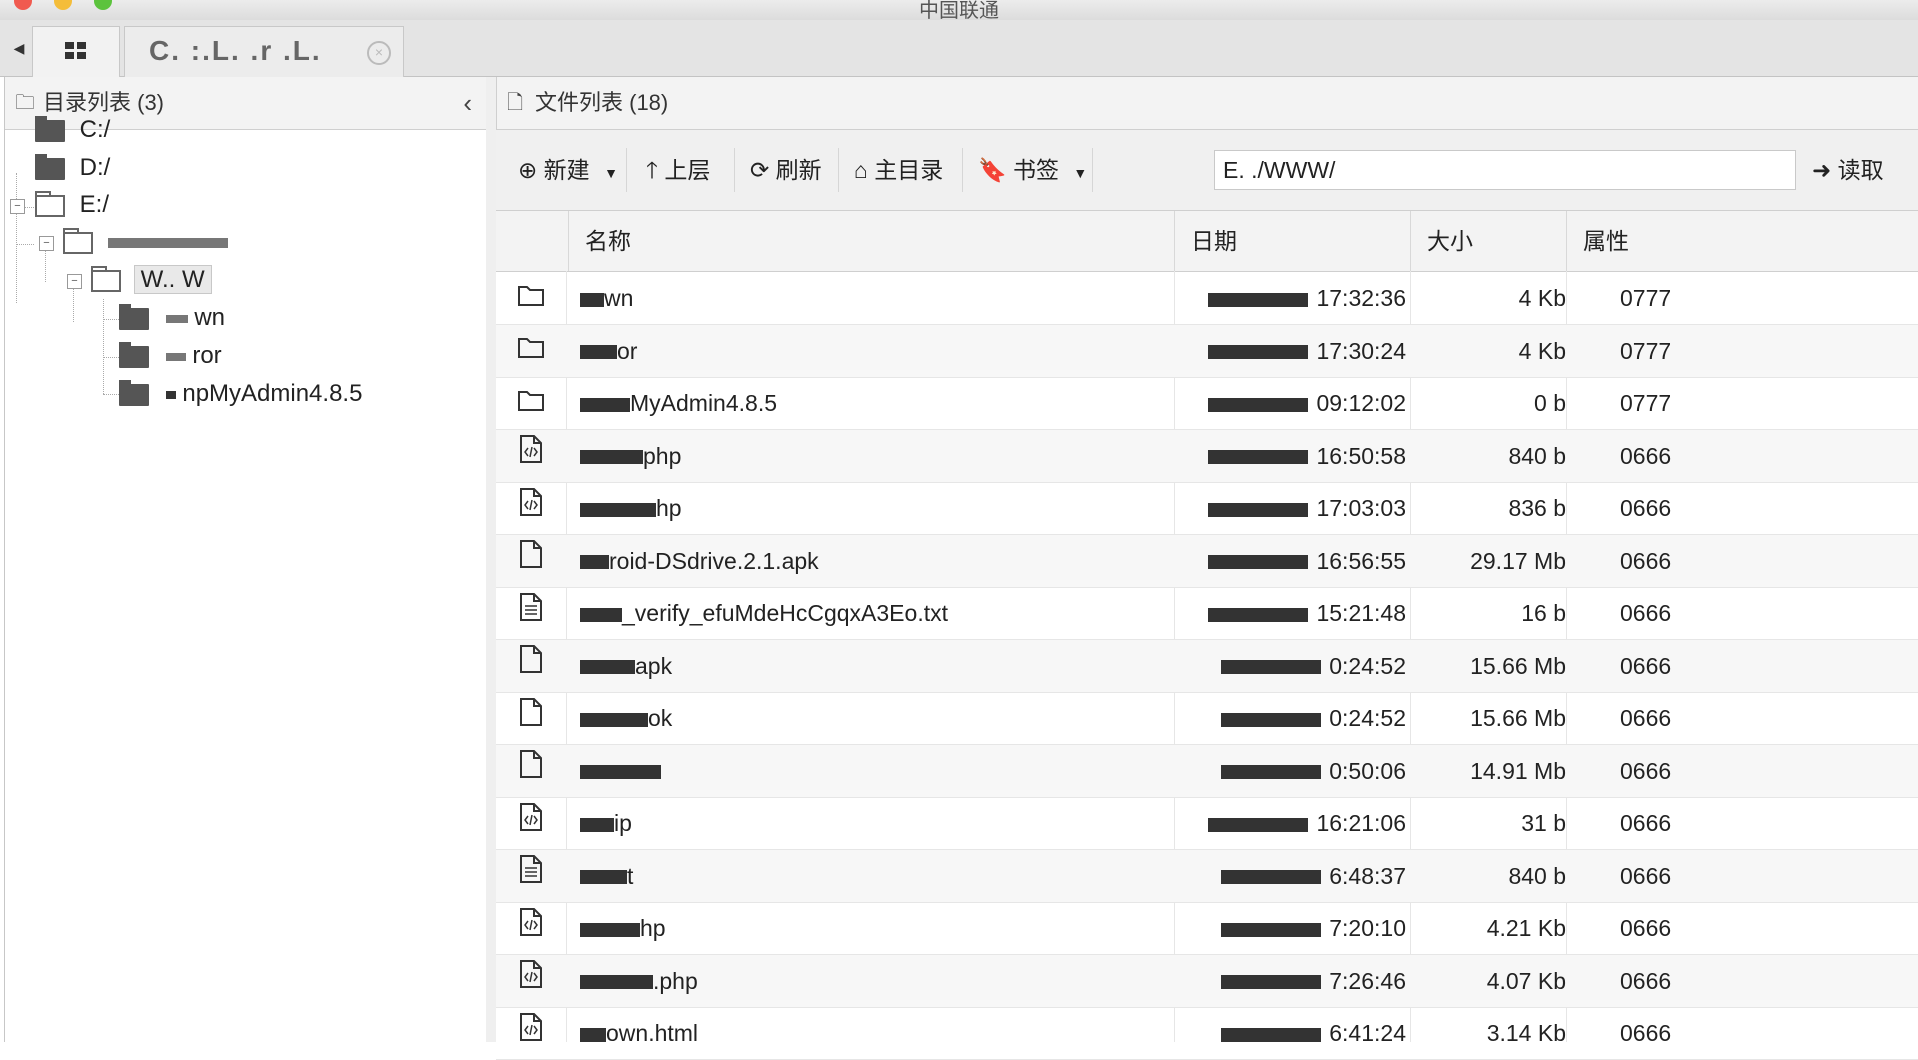 The image size is (1918, 1060). I want to click on file-name: .php, so click(890, 981).